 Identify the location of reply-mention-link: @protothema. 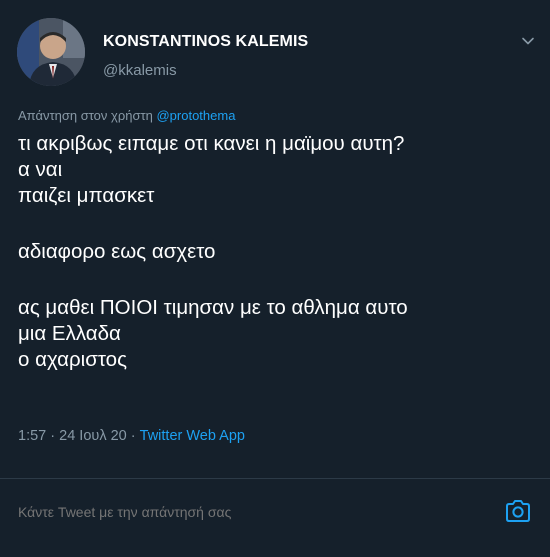
(195, 115).